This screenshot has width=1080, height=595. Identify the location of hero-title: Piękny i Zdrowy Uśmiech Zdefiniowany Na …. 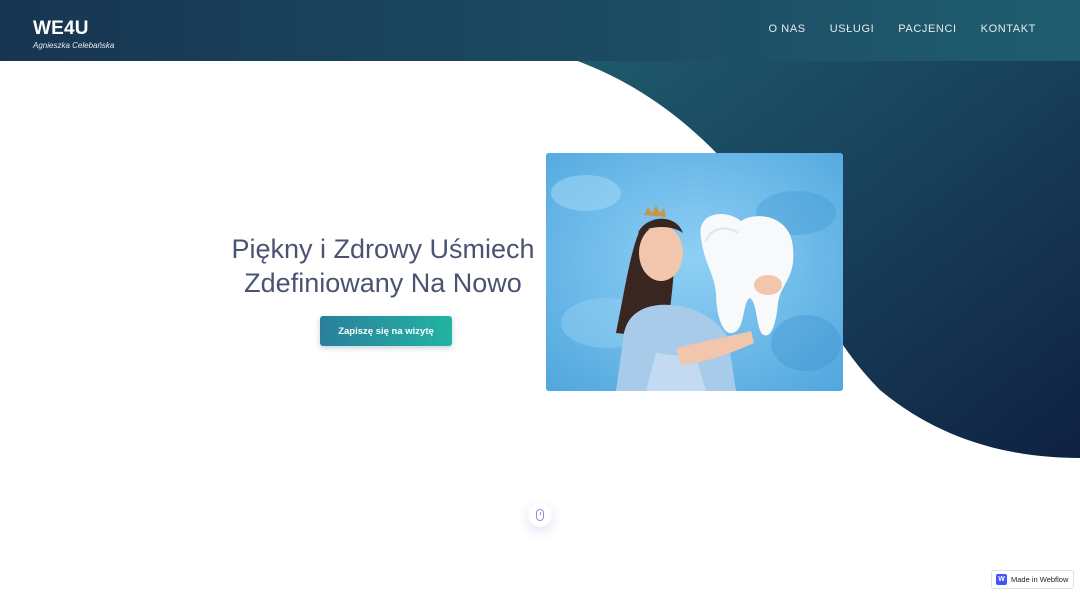
(383, 266).